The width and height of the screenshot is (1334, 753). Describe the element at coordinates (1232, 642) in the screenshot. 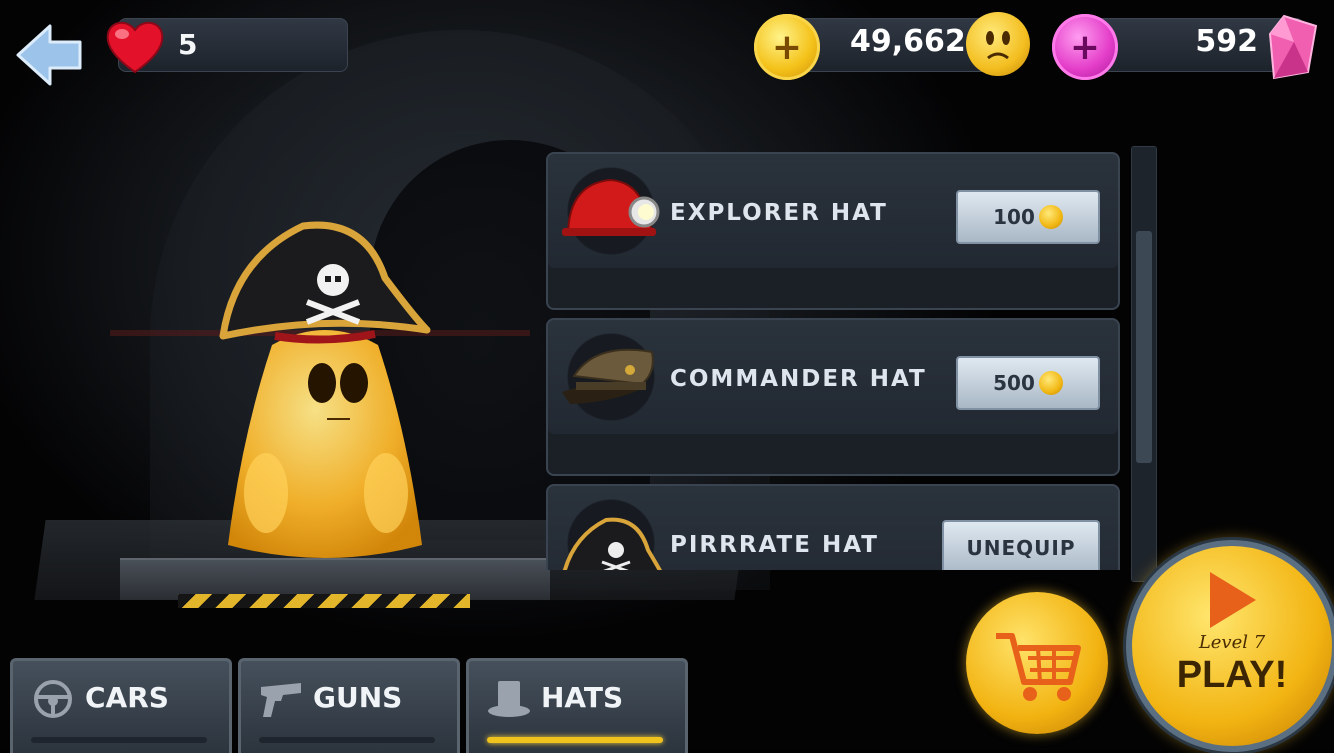

I see `level-label: Level 7` at that location.